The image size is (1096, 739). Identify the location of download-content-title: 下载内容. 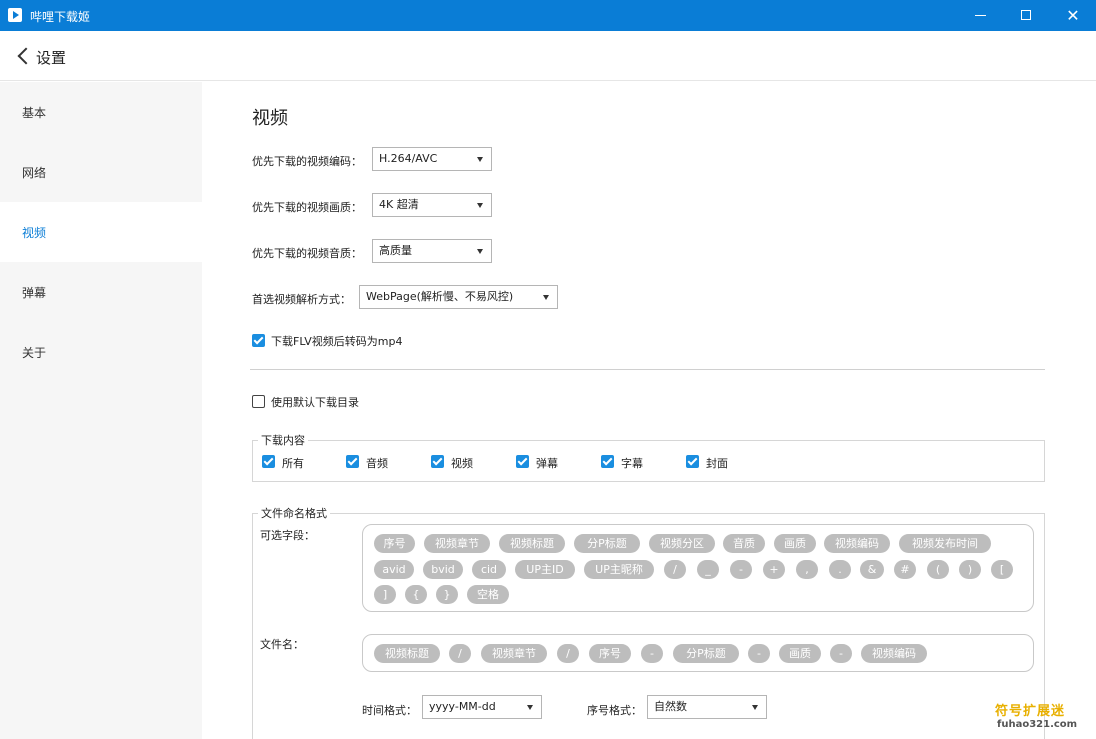
(283, 440).